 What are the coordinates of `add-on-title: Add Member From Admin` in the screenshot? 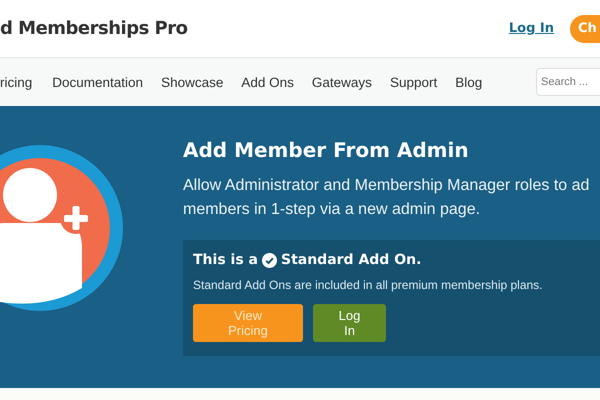 It's located at (326, 150).